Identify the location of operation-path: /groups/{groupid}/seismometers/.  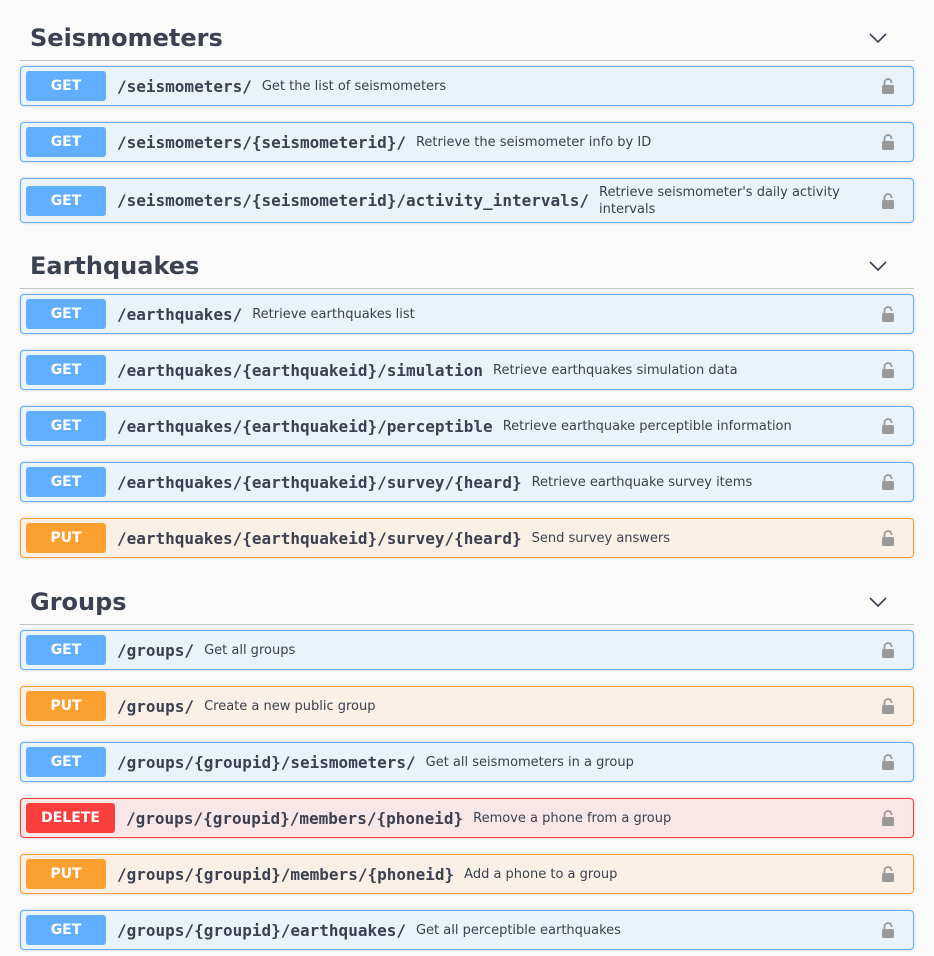
(266, 762).